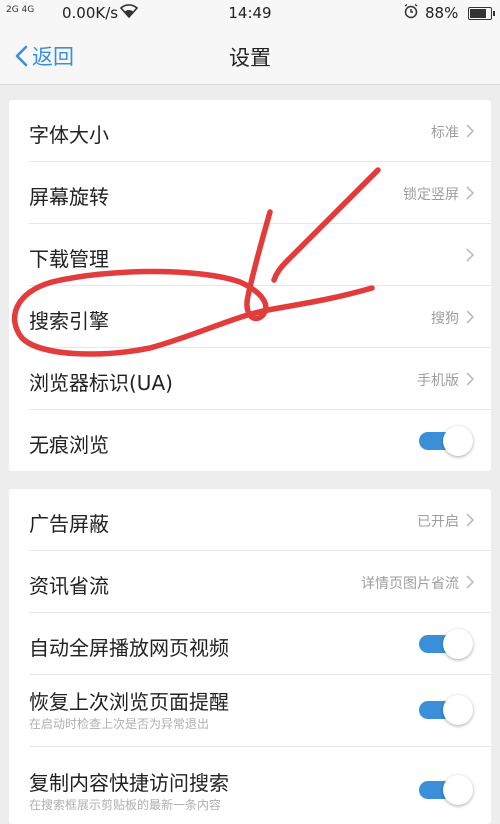  What do you see at coordinates (411, 13) in the screenshot?
I see `alarm-icon` at bounding box center [411, 13].